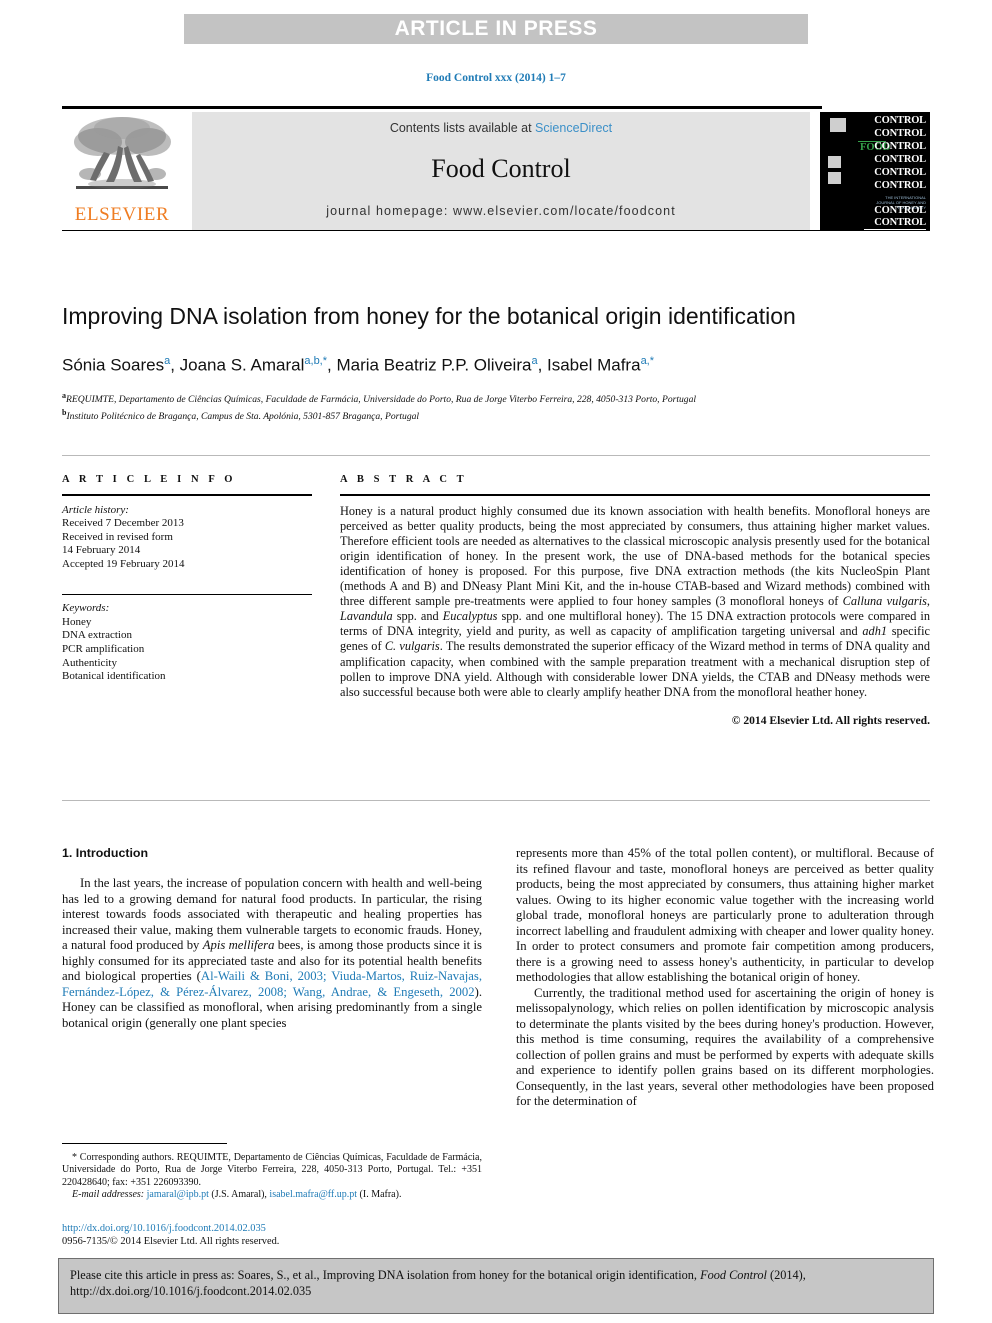  What do you see at coordinates (313, 1194) in the screenshot?
I see `email-link-mafra: isabel.mafra@ff.up.pt` at bounding box center [313, 1194].